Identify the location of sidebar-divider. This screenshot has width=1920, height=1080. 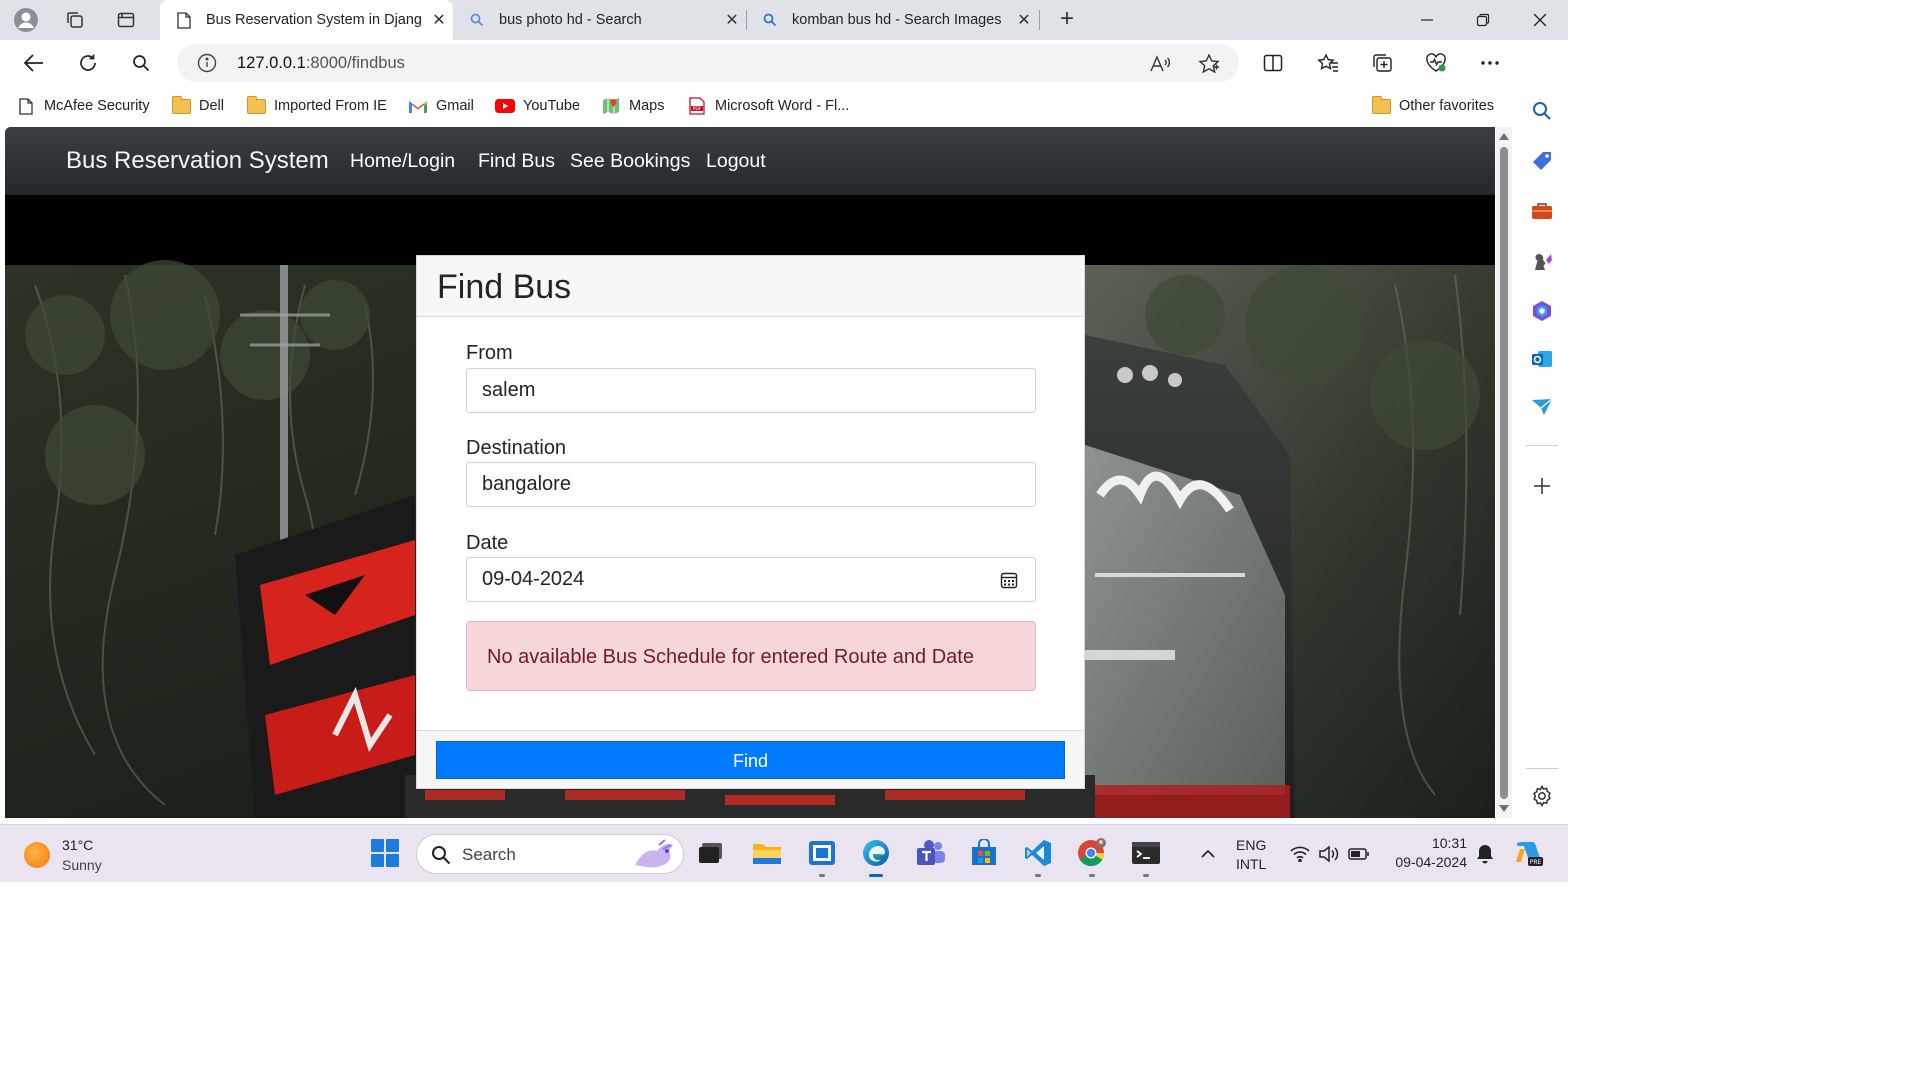
(1542, 445).